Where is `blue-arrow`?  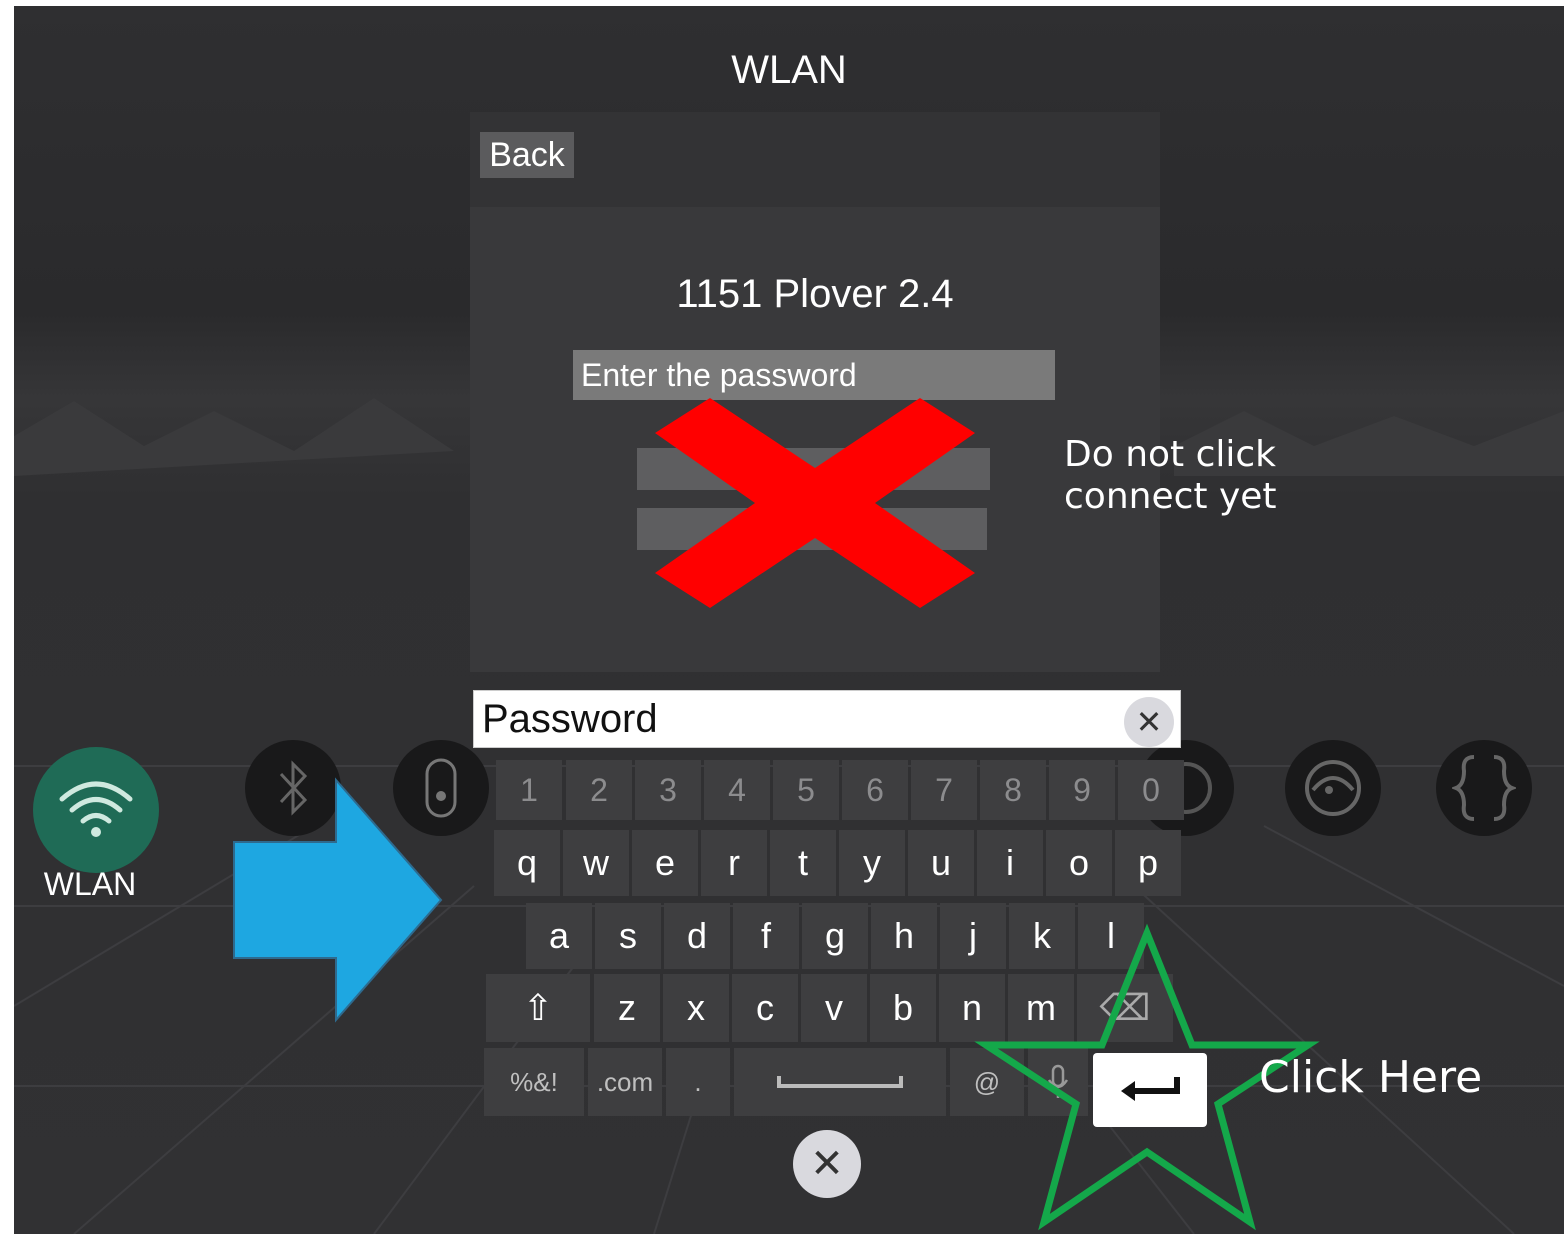 blue-arrow is located at coordinates (338, 900).